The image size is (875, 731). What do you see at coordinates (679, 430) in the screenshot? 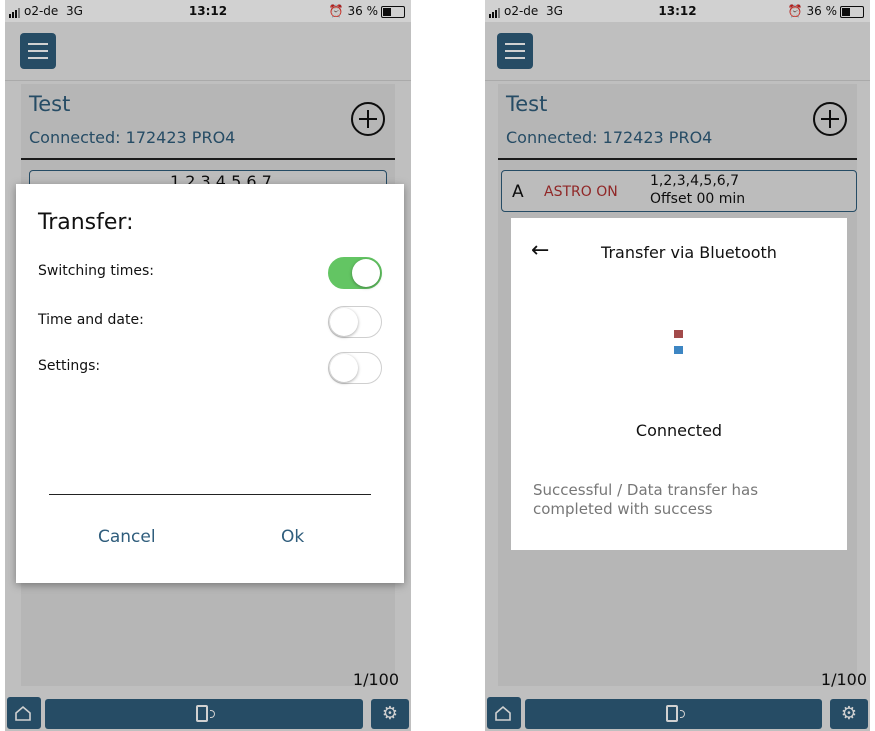
I see `bluetooth-status: Connected` at bounding box center [679, 430].